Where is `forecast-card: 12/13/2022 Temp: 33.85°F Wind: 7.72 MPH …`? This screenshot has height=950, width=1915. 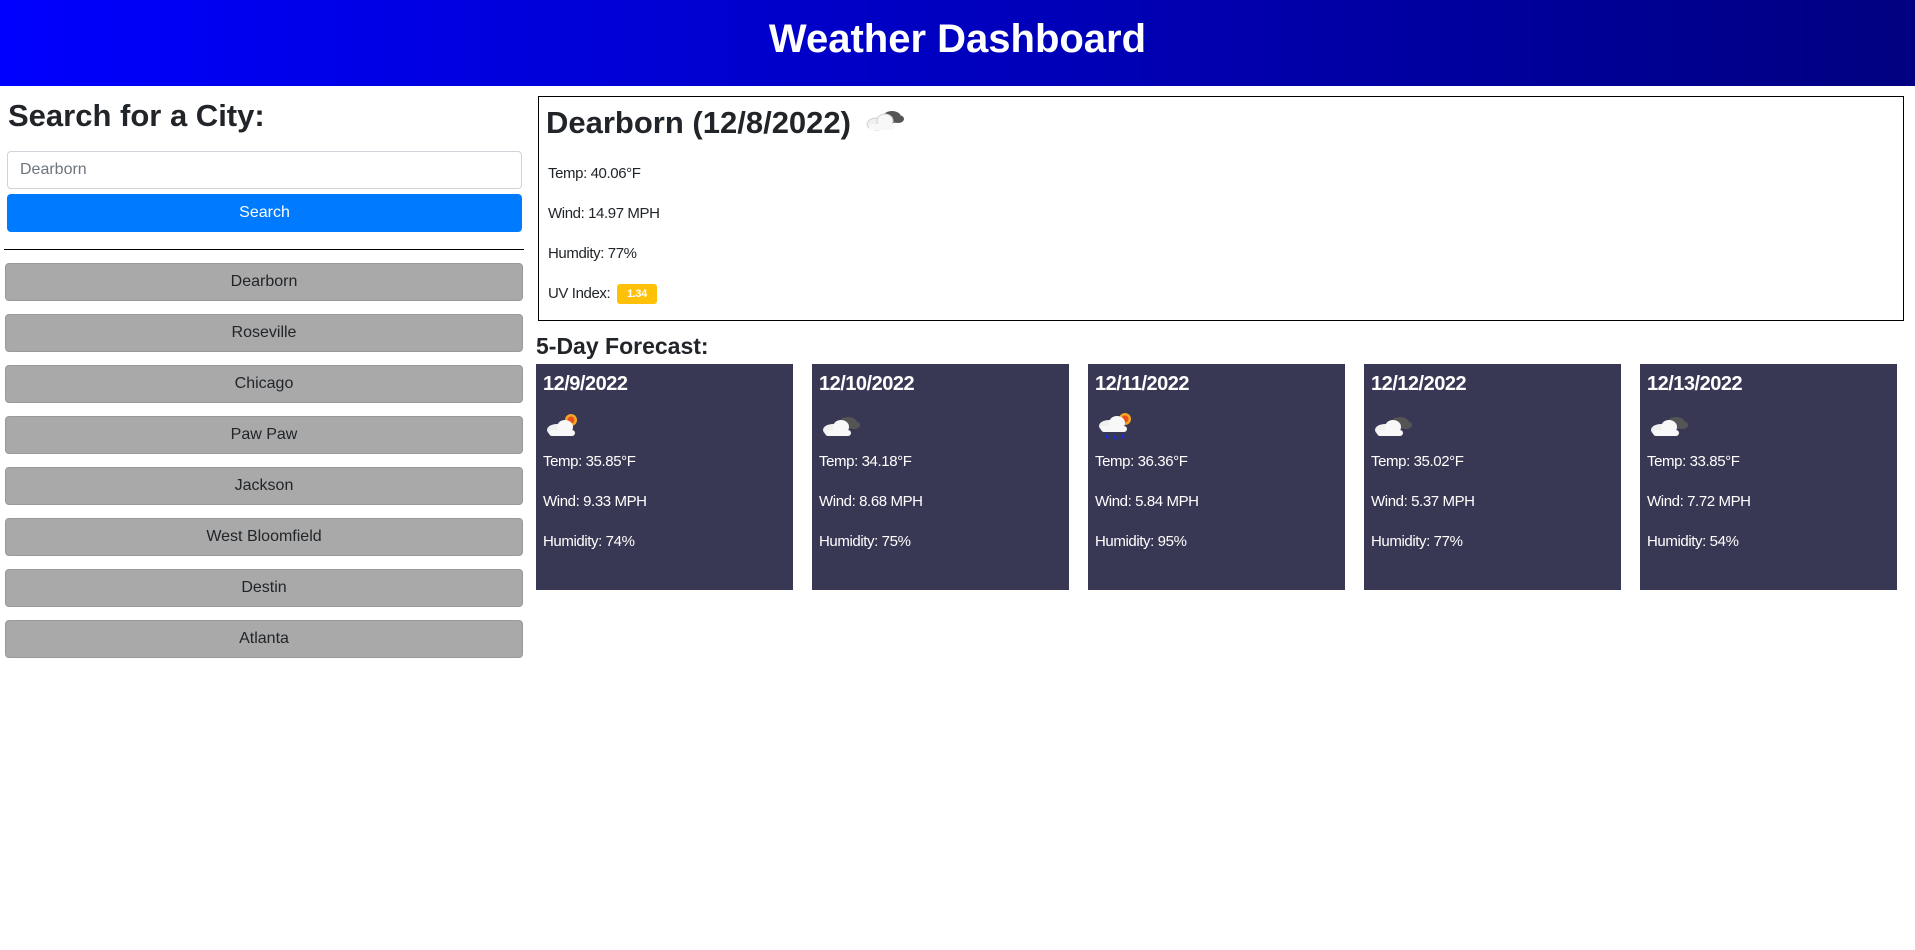 forecast-card: 12/13/2022 Temp: 33.85°F Wind: 7.72 MPH … is located at coordinates (1768, 477).